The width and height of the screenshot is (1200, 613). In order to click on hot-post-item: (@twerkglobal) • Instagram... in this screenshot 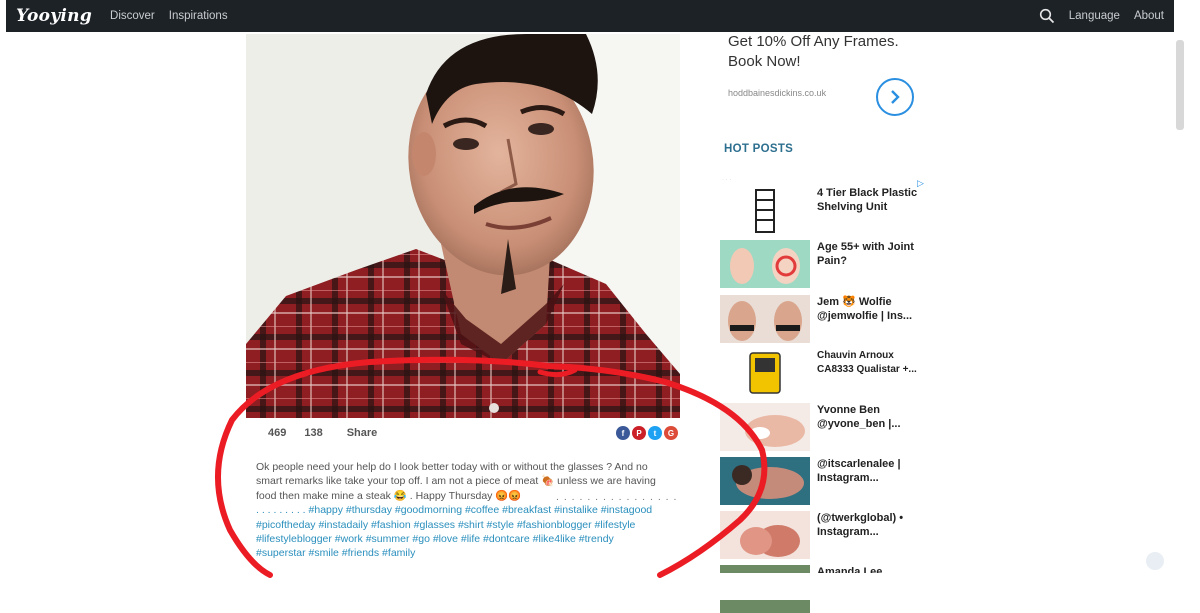, I will do `click(825, 535)`.